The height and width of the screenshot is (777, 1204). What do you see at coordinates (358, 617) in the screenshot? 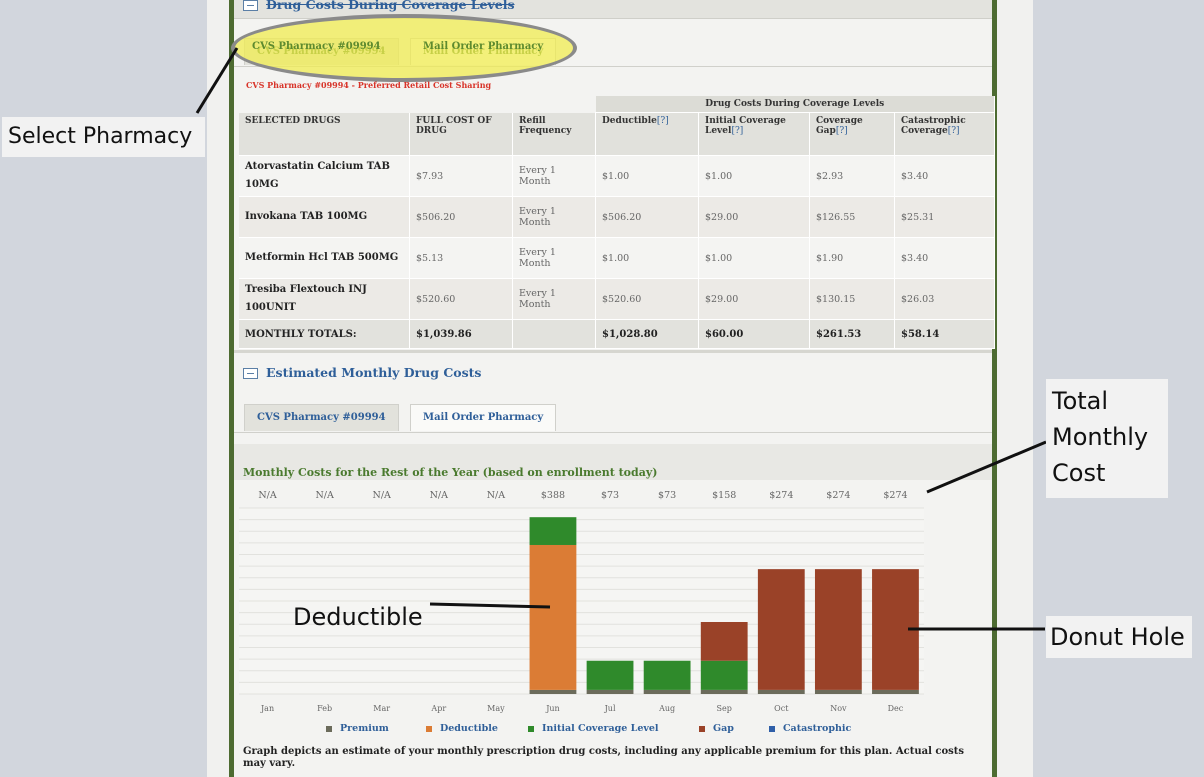
I see `callout-deductible: Deductible` at bounding box center [358, 617].